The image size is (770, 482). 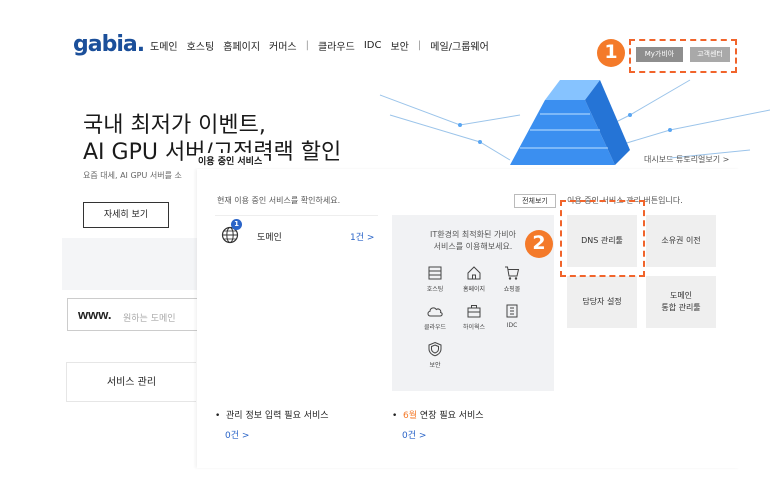 I want to click on promo-shopping: 쇼핑몰, so click(x=512, y=279).